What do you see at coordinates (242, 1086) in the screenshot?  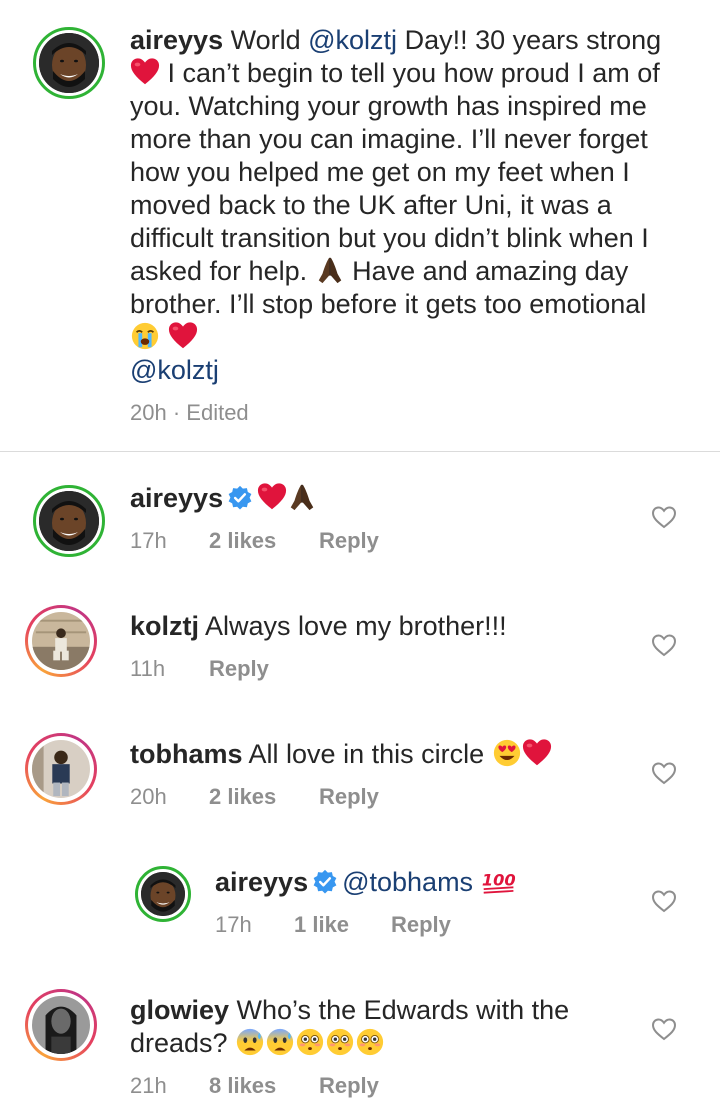 I see `likes-count: 8 likes` at bounding box center [242, 1086].